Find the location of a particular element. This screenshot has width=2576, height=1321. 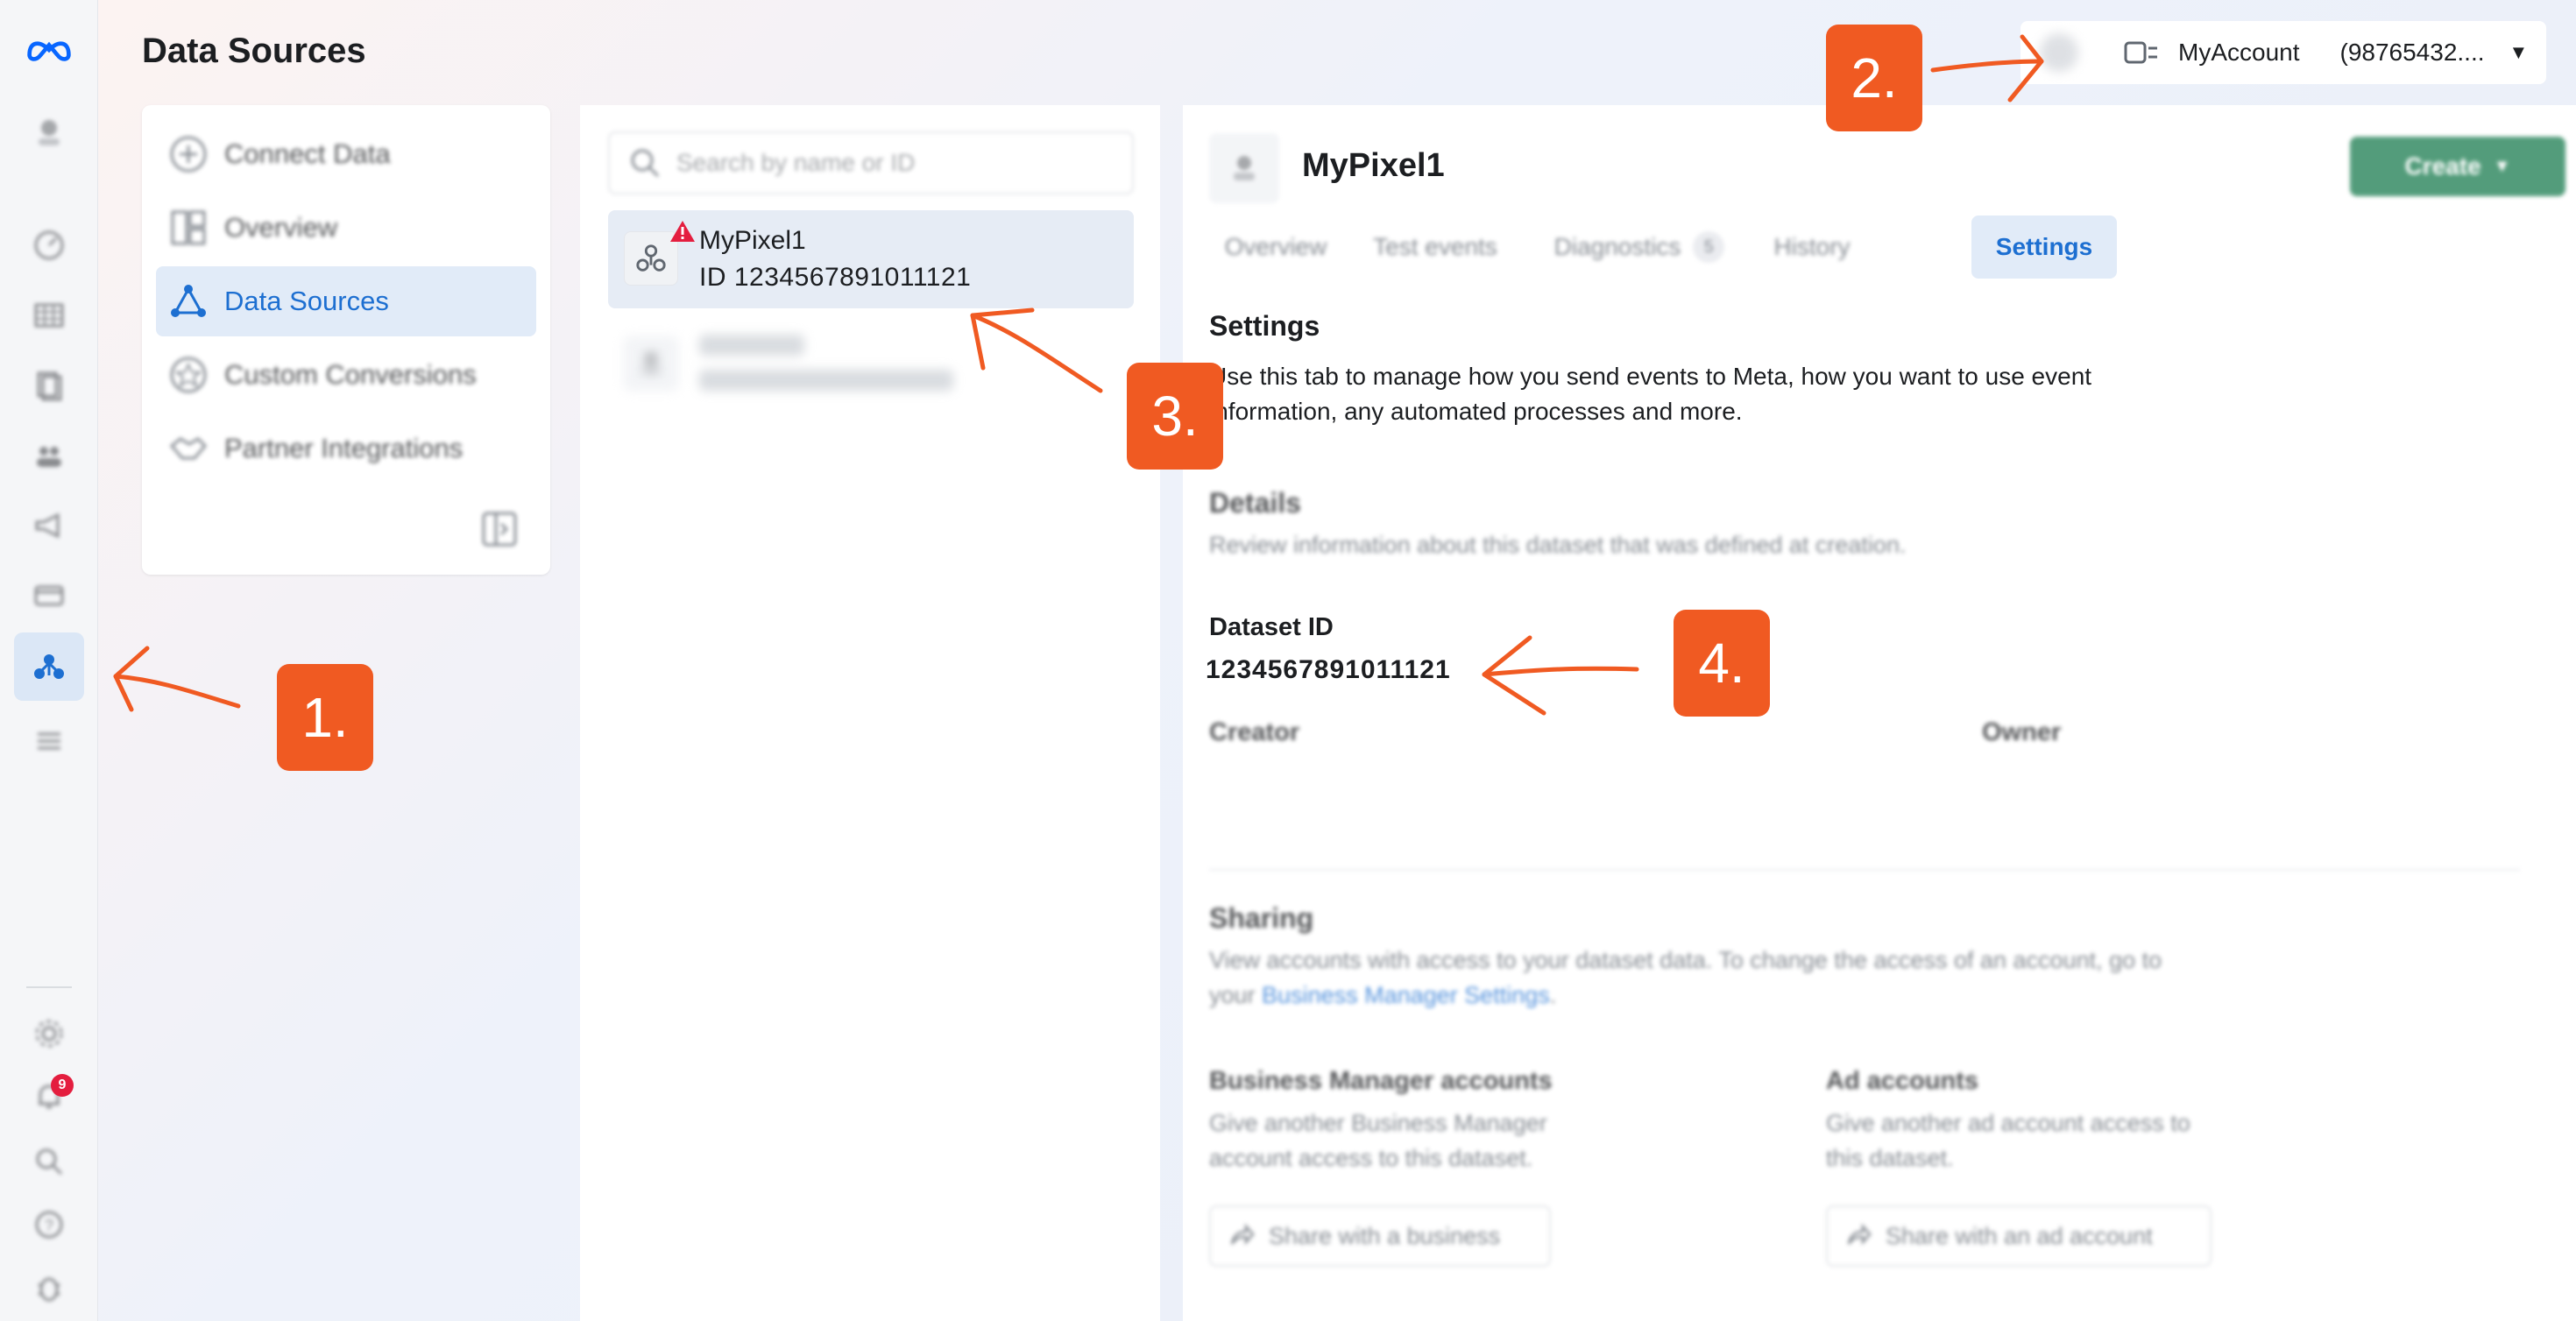

create-button: Create ▼ is located at coordinates (2457, 166).